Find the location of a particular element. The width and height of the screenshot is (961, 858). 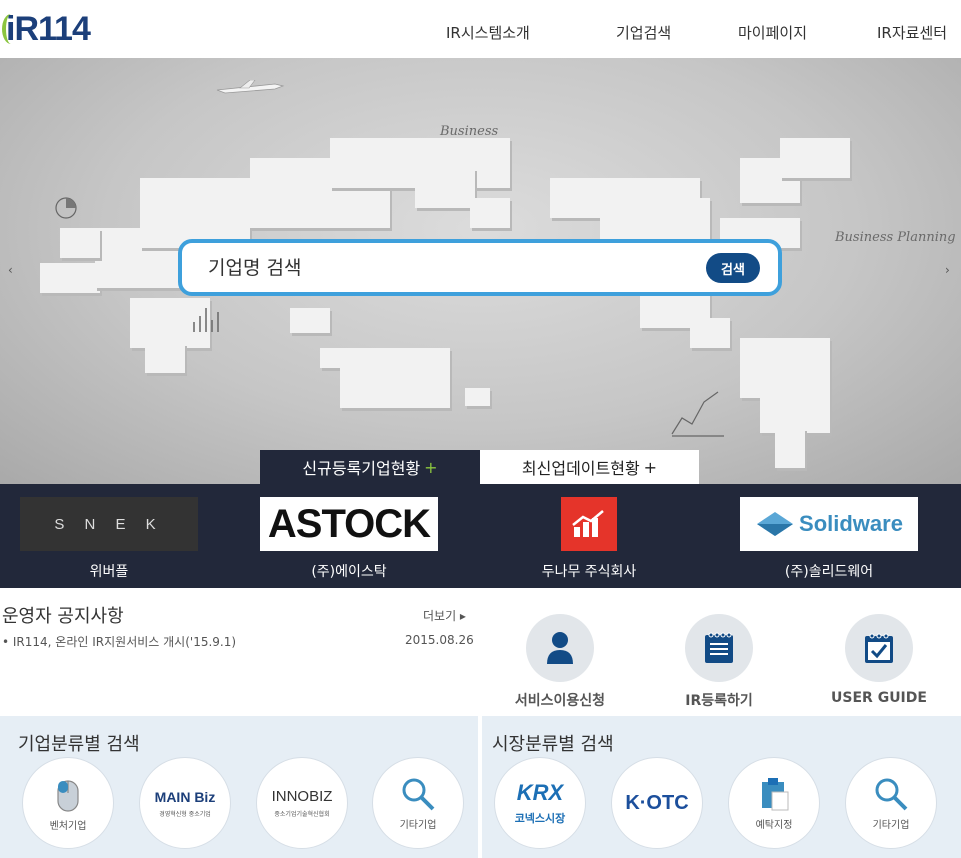

company-card-dunamu: 두나무 주식회사 is located at coordinates (589, 541).